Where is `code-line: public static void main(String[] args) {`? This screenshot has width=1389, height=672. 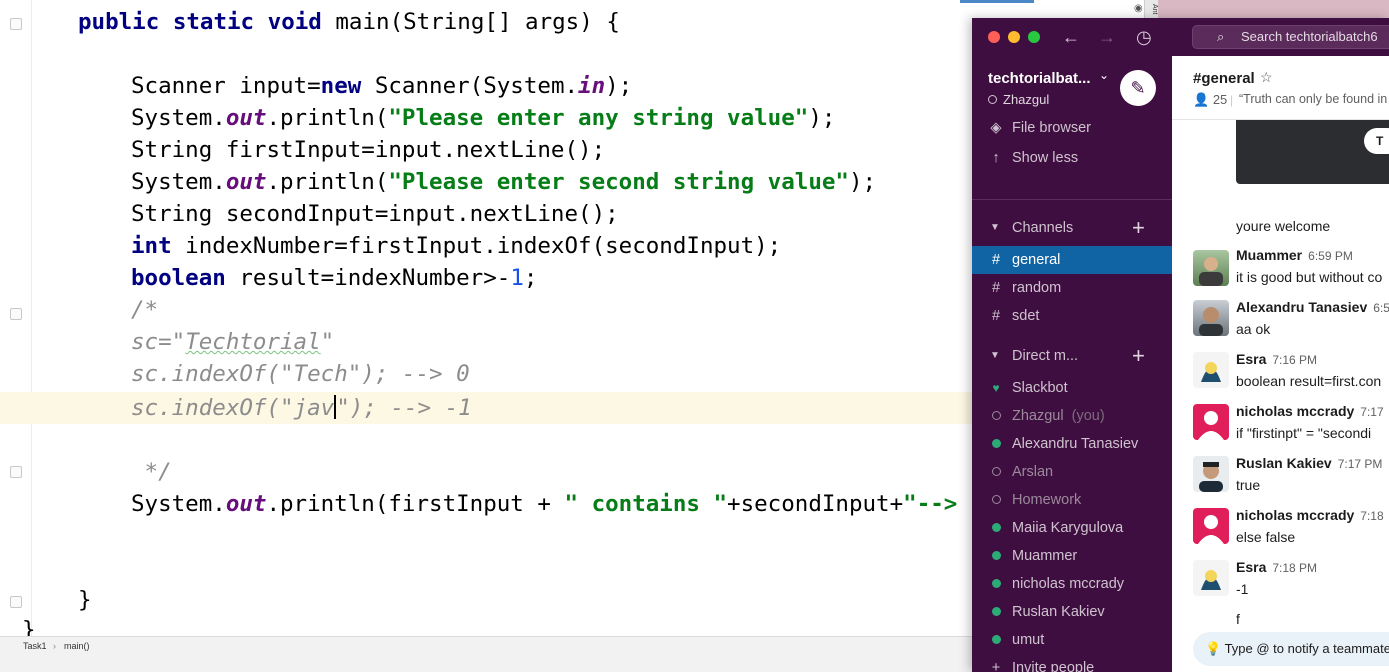
code-line: public static void main(String[] args) { is located at coordinates (349, 22).